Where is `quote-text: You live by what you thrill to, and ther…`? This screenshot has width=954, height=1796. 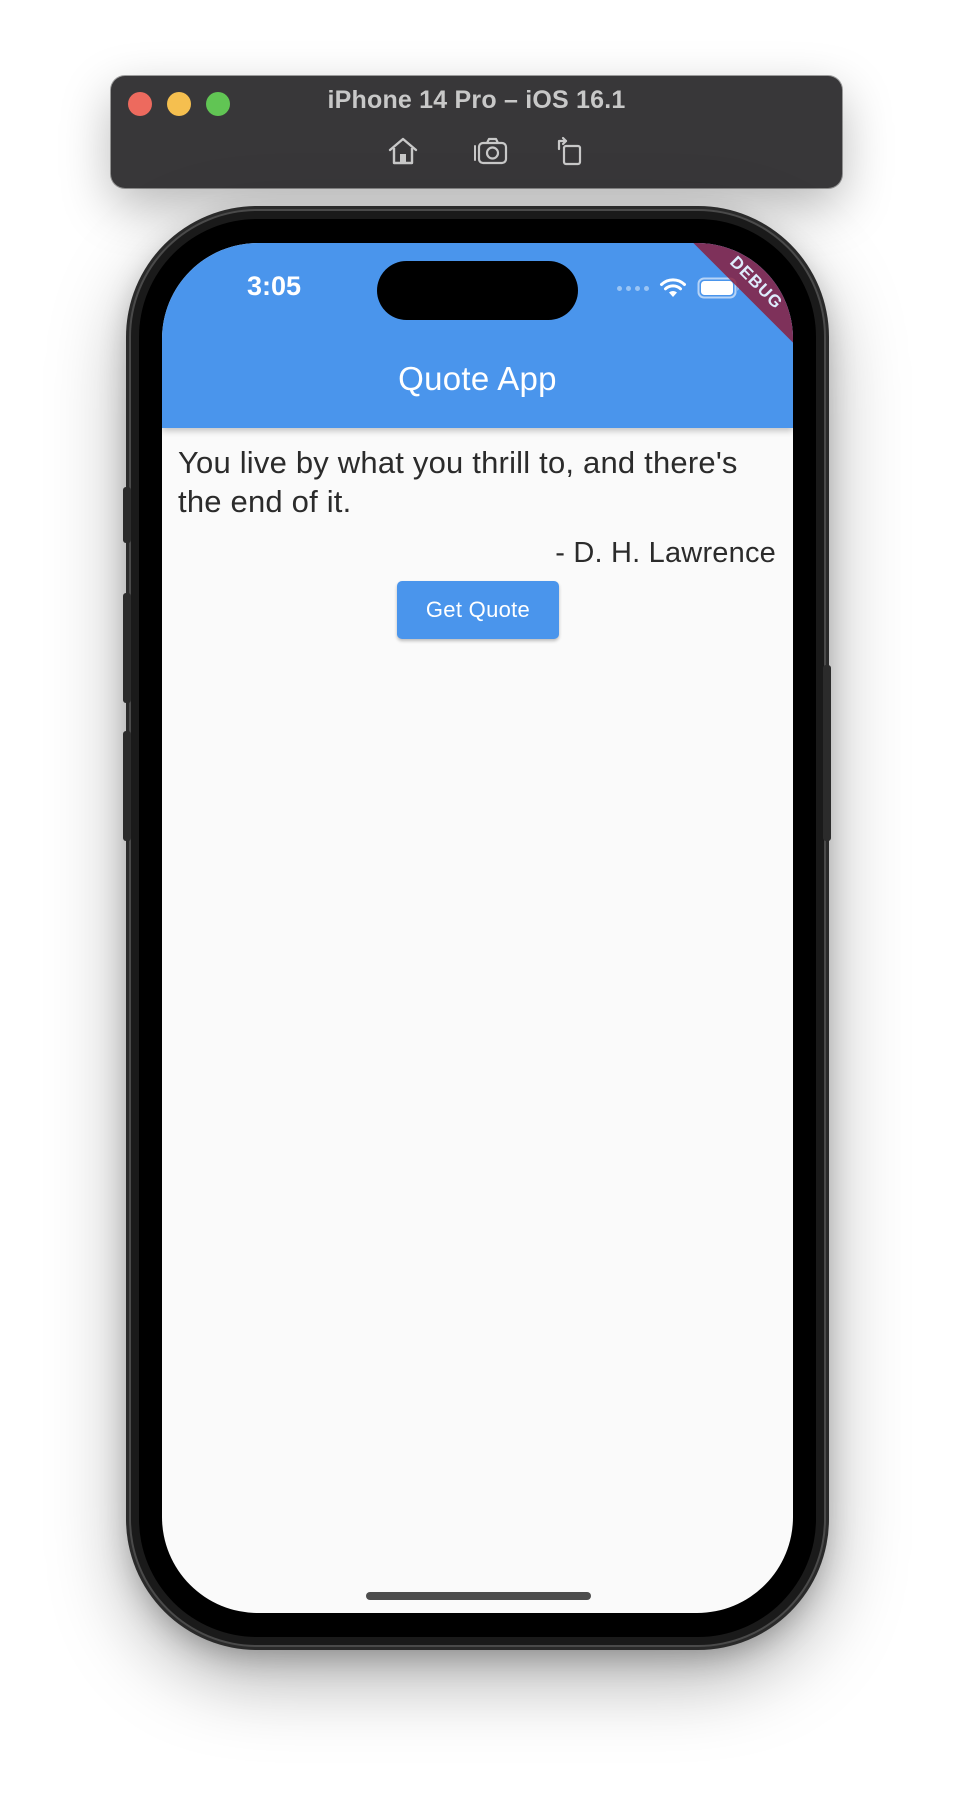
quote-text: You live by what you thrill to, and ther… is located at coordinates (458, 482).